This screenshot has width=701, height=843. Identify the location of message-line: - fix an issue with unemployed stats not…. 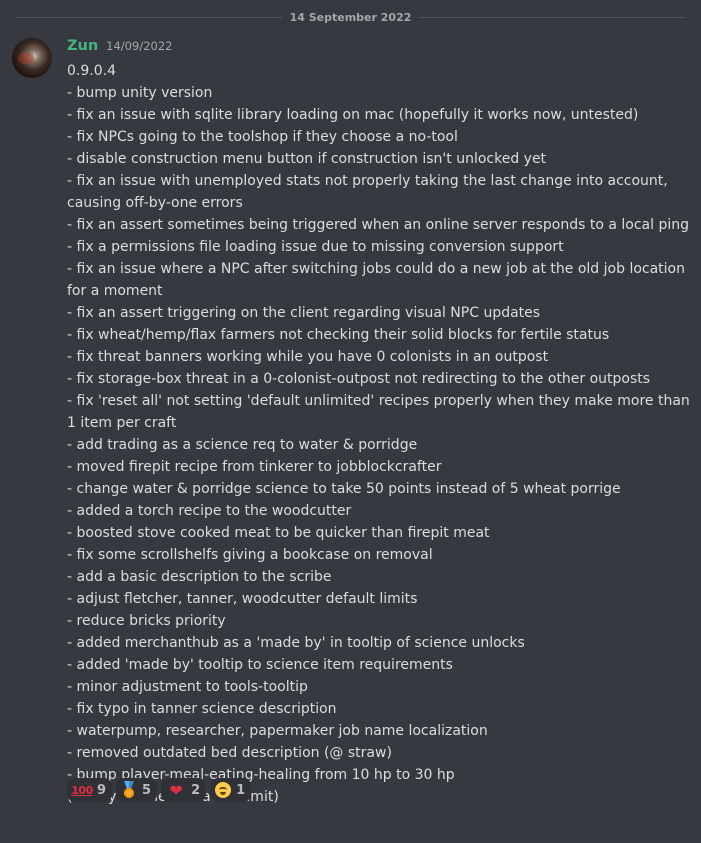
(367, 181).